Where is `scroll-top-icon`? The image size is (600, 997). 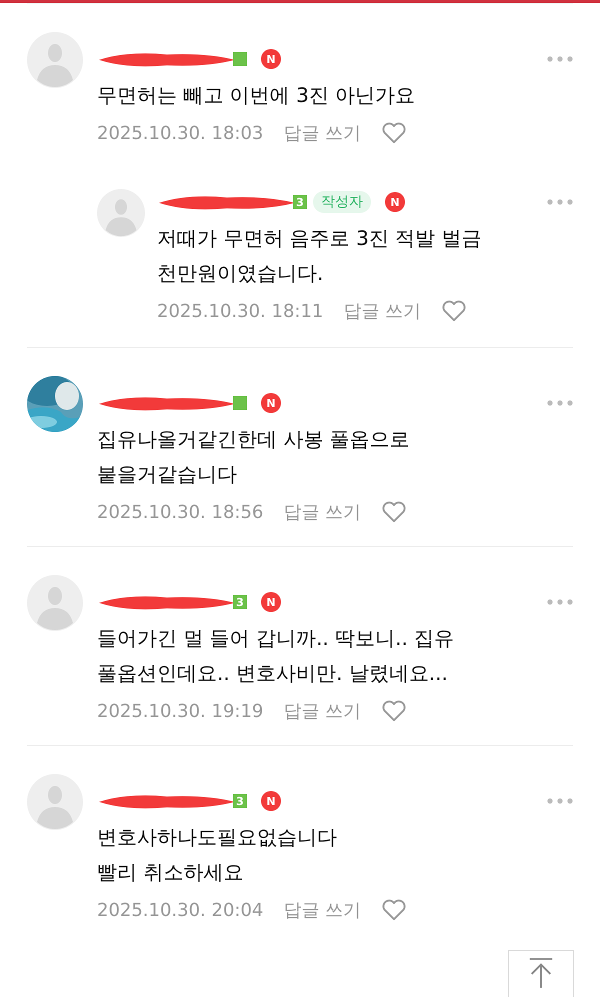
scroll-top-icon is located at coordinates (541, 973).